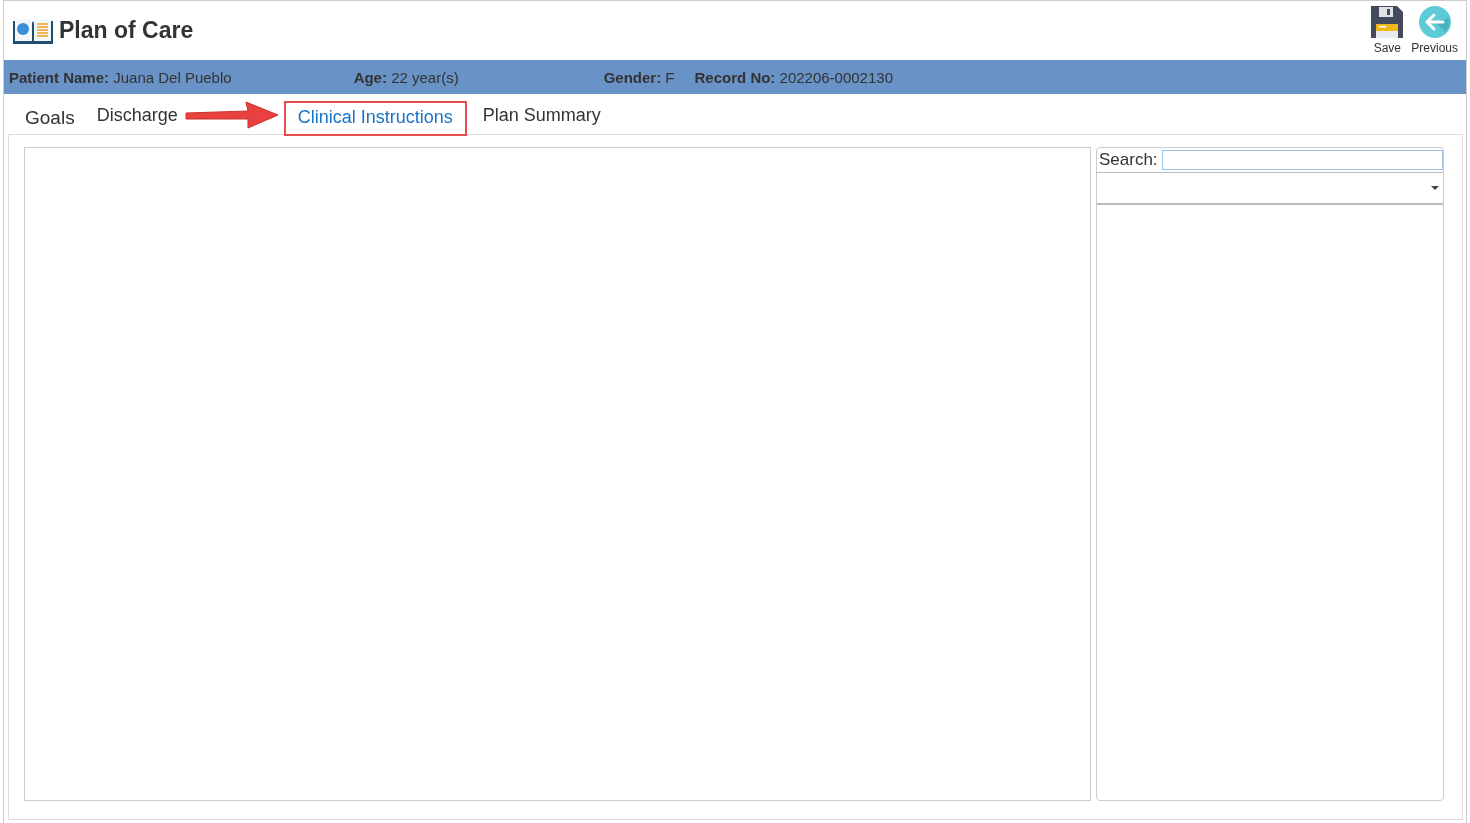  What do you see at coordinates (137, 118) in the screenshot?
I see `tab: Discharge` at bounding box center [137, 118].